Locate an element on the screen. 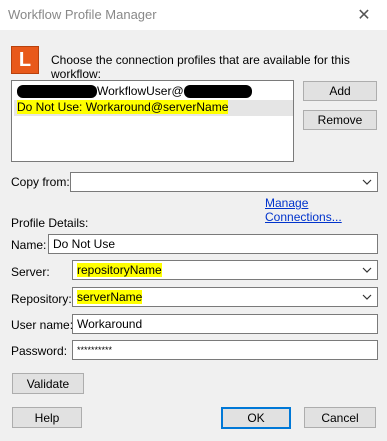 The height and width of the screenshot is (441, 387). close-button: ✕ is located at coordinates (364, 15).